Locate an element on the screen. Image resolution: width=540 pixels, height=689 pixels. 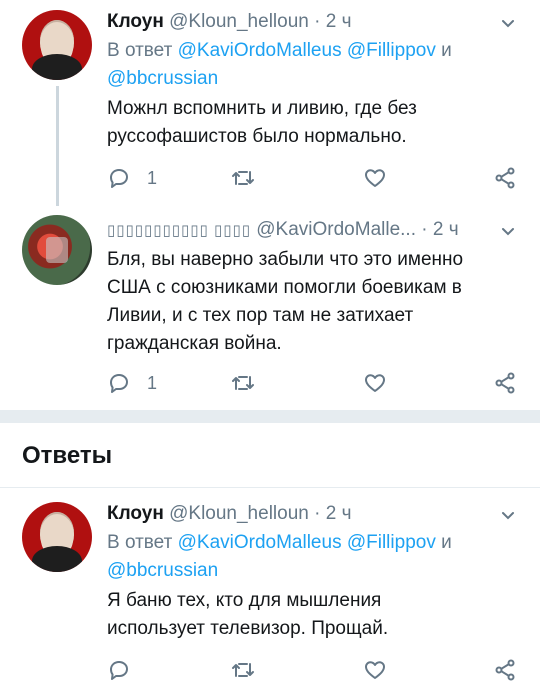
tweet-text-line: США с союзниками помогли боевикам в is located at coordinates (284, 287).